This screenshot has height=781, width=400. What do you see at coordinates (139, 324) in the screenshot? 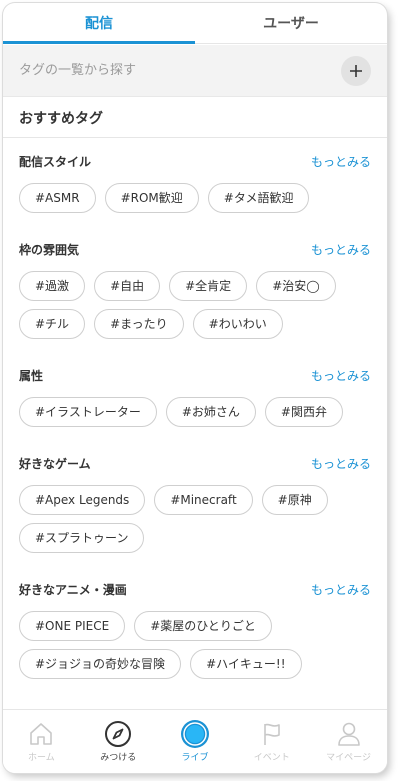
I see `tag-chip: #まったり` at bounding box center [139, 324].